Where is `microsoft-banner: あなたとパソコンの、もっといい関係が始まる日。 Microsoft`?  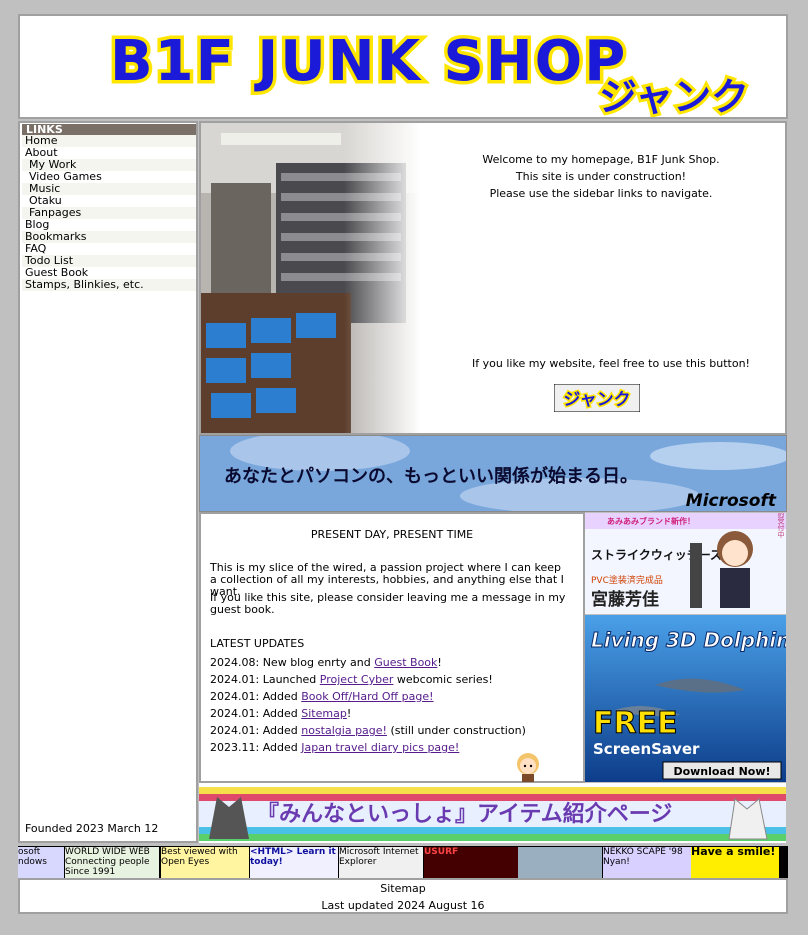
microsoft-banner: あなたとパソコンの、もっといい関係が始まる日。 Microsoft is located at coordinates (493, 473).